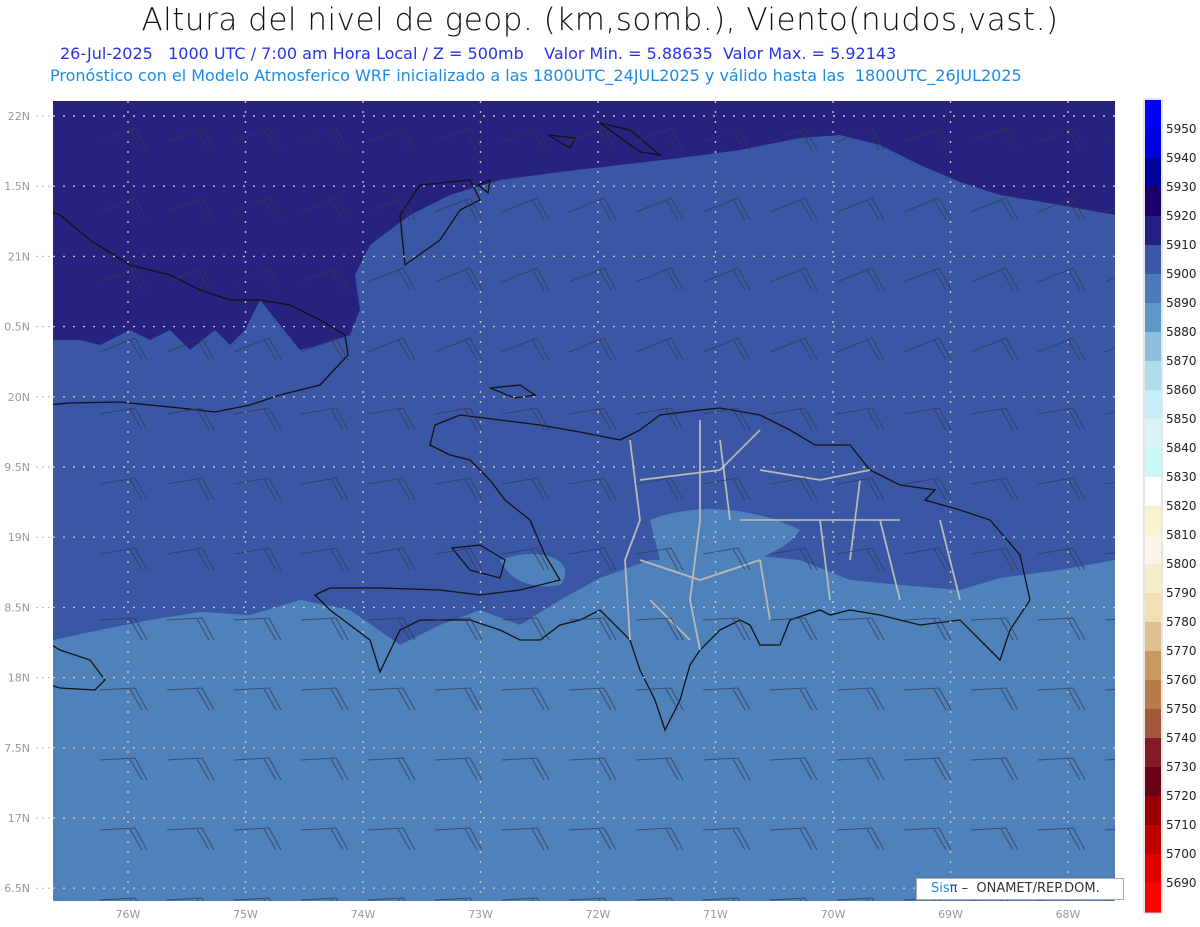 The width and height of the screenshot is (1200, 927). I want to click on colorbar-label: 5760, so click(1181, 680).